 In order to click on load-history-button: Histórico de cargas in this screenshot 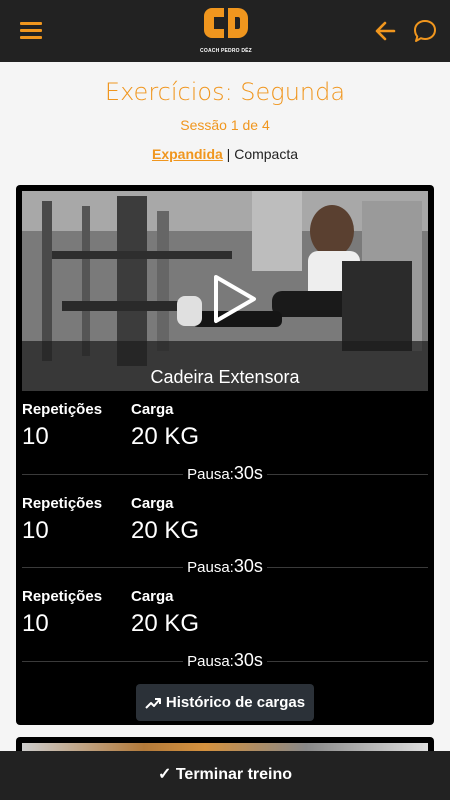, I will do `click(225, 702)`.